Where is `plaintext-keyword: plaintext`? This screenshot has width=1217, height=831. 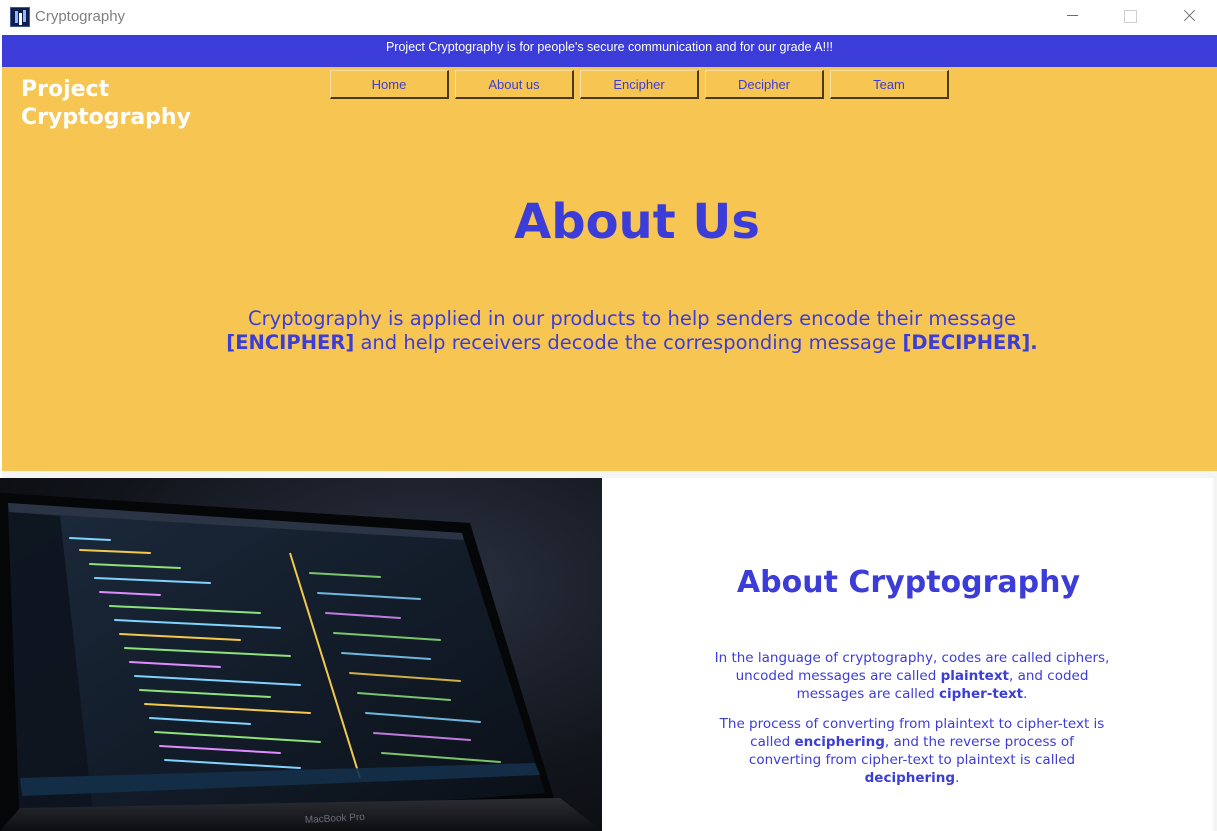 plaintext-keyword: plaintext is located at coordinates (975, 676).